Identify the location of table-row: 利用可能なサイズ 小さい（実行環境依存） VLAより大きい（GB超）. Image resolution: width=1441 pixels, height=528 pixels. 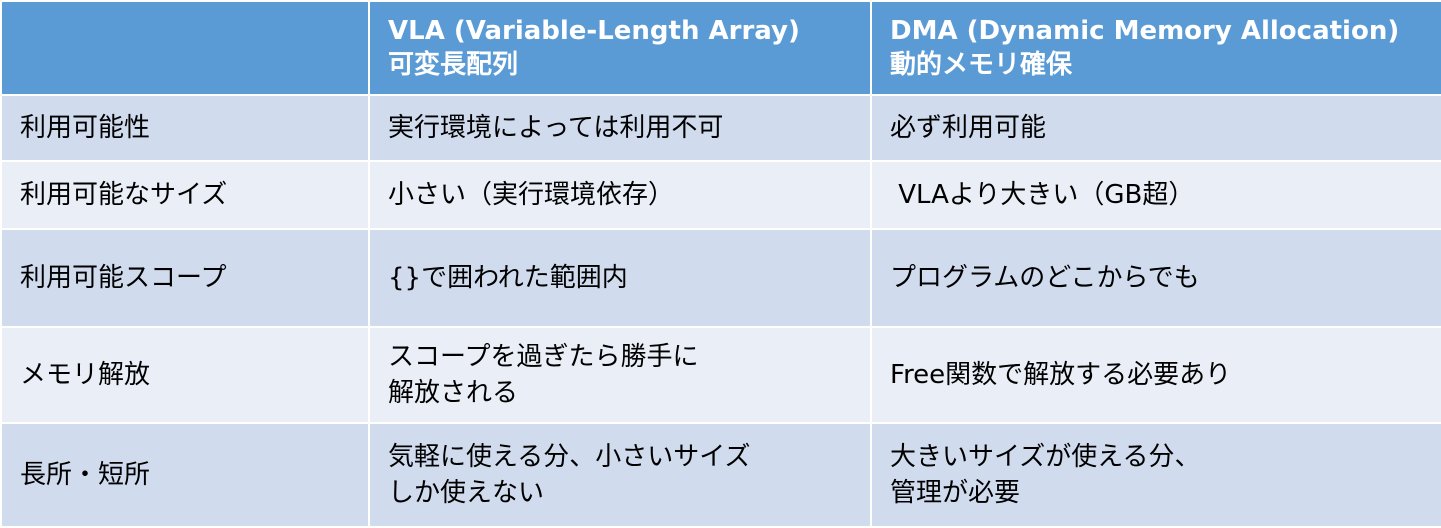
(720, 195).